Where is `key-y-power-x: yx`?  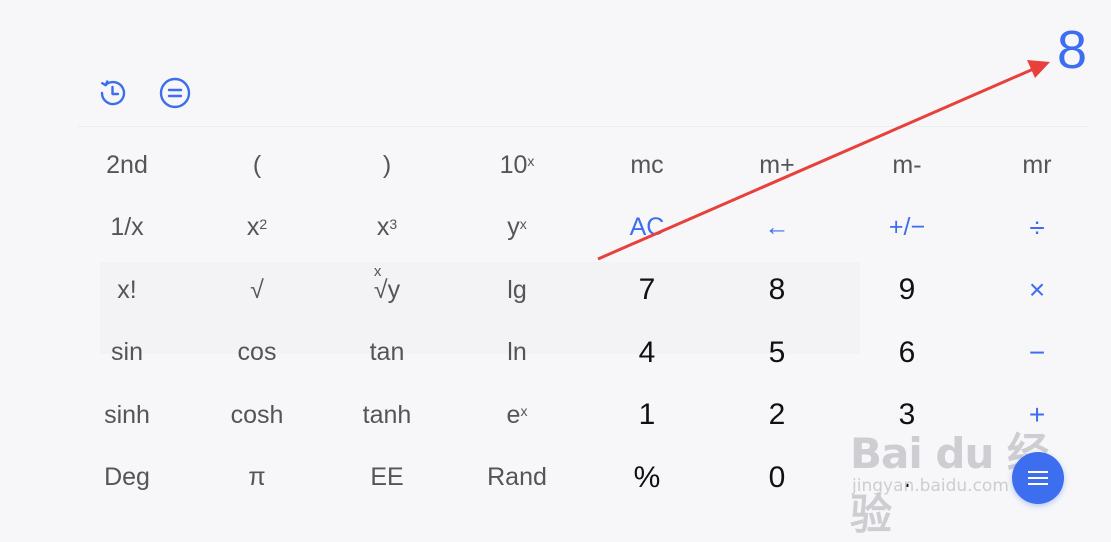
key-y-power-x: yx is located at coordinates (517, 228).